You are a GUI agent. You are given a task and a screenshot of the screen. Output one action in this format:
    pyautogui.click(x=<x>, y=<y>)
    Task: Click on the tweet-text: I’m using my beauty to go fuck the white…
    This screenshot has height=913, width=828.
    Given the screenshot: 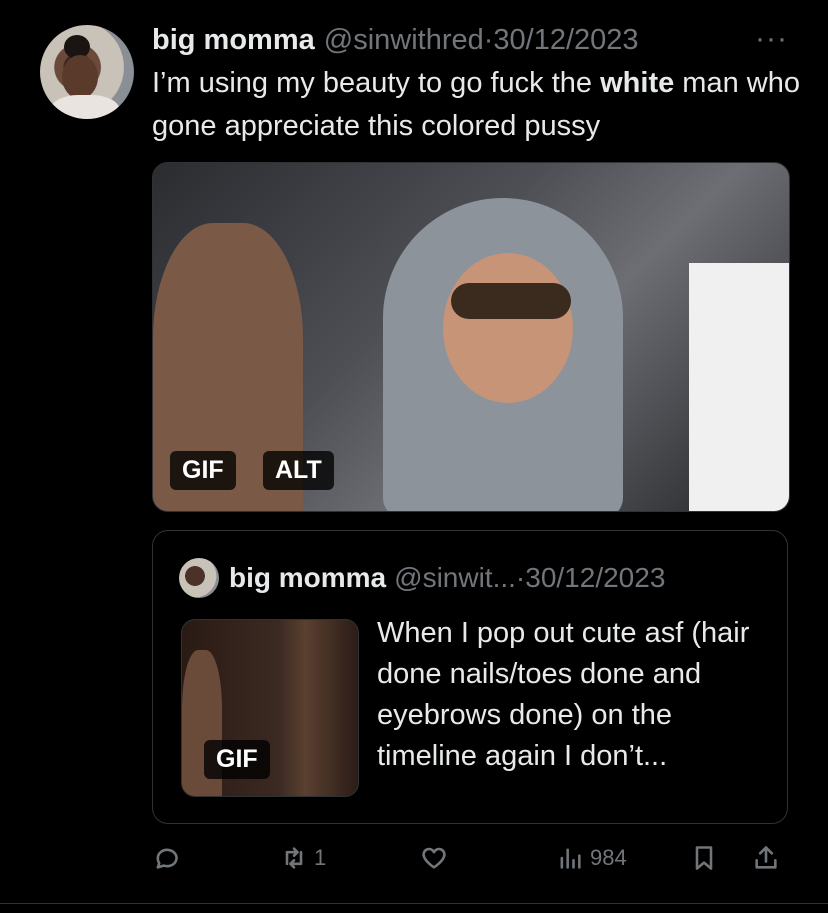 What is the action you would take?
    pyautogui.click(x=477, y=105)
    